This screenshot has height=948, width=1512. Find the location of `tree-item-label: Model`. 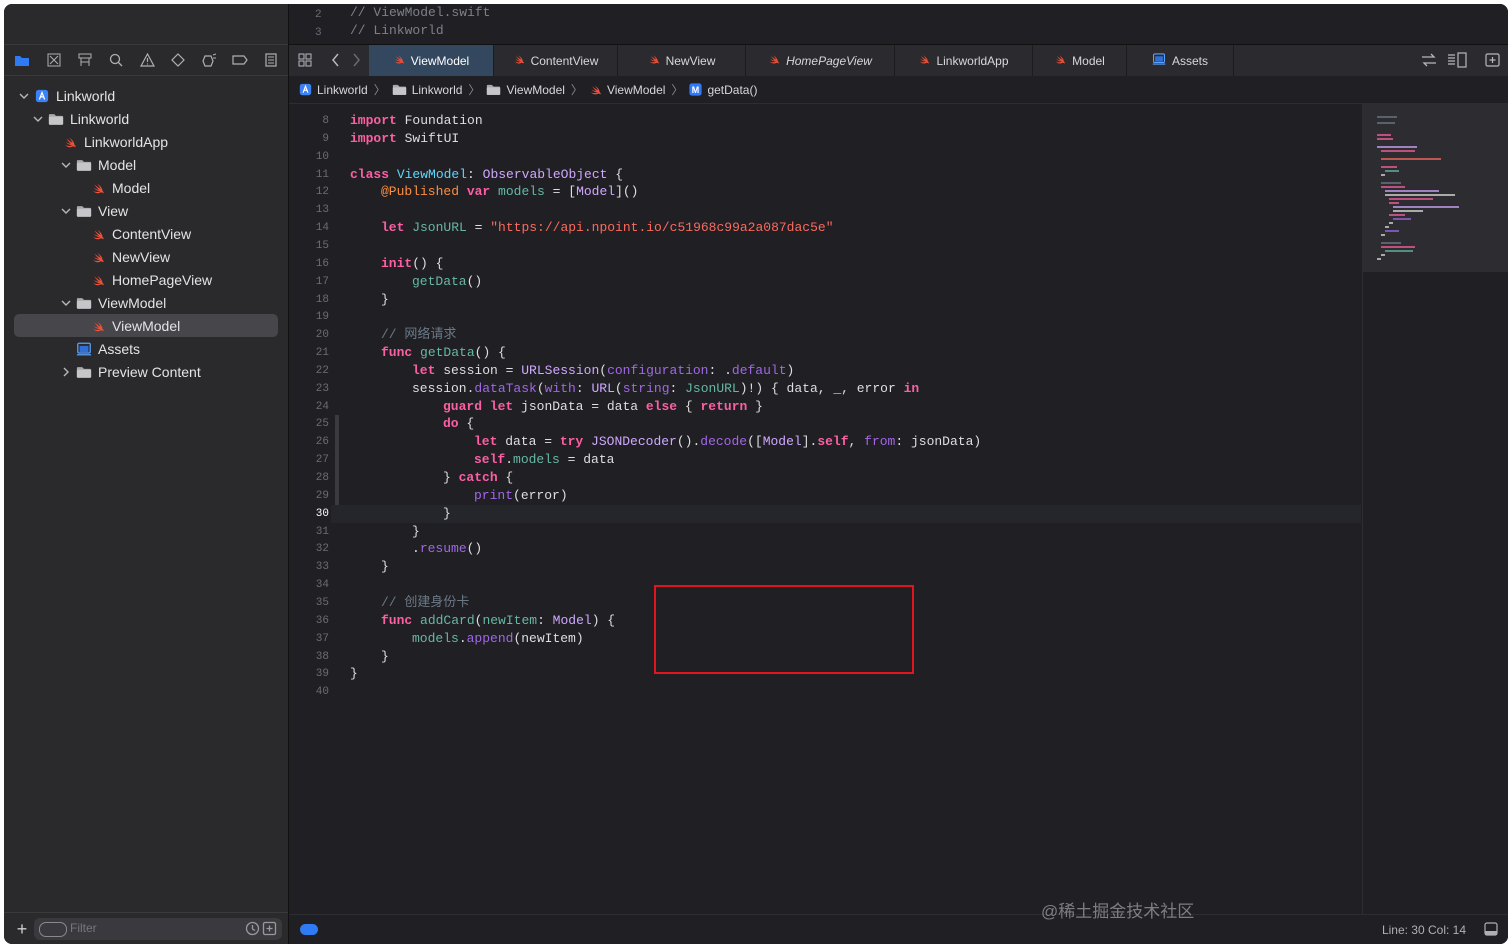

tree-item-label: Model is located at coordinates (117, 164).